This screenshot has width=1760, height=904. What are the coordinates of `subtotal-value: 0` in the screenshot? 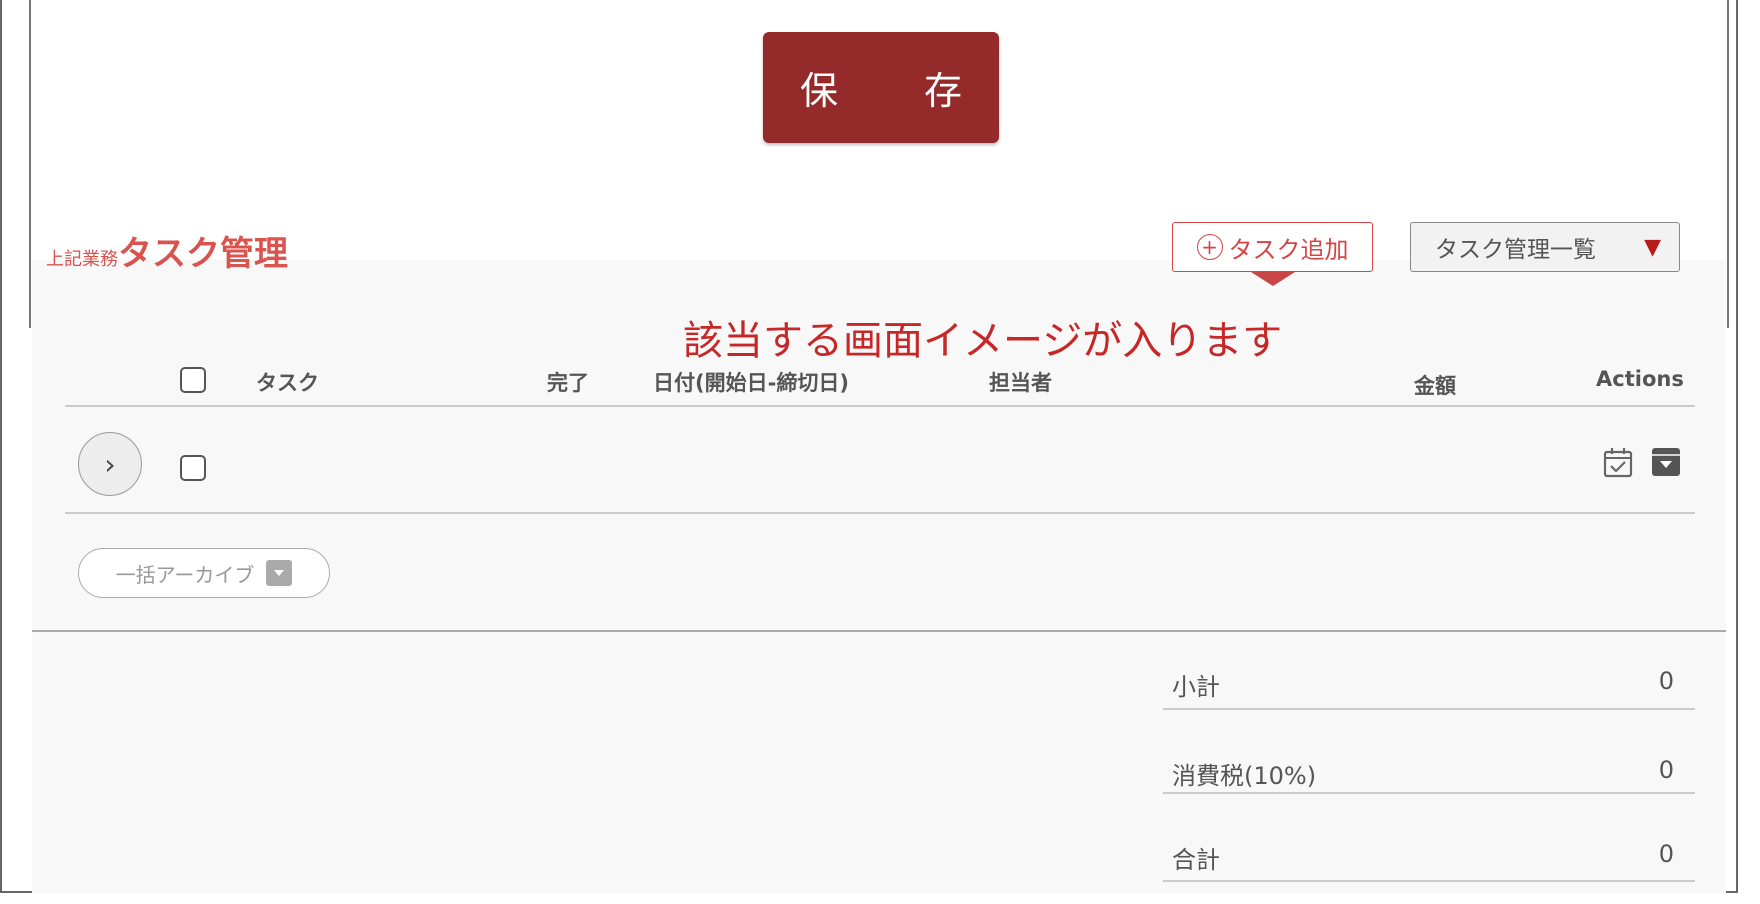 It's located at (1666, 681).